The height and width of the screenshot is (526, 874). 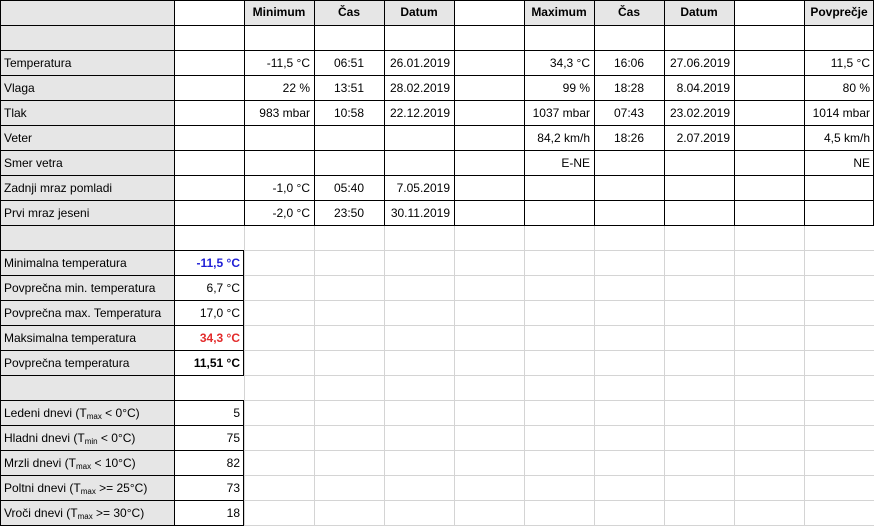 I want to click on days-label-text: Vroči dnevi (T, so click(x=41, y=513).